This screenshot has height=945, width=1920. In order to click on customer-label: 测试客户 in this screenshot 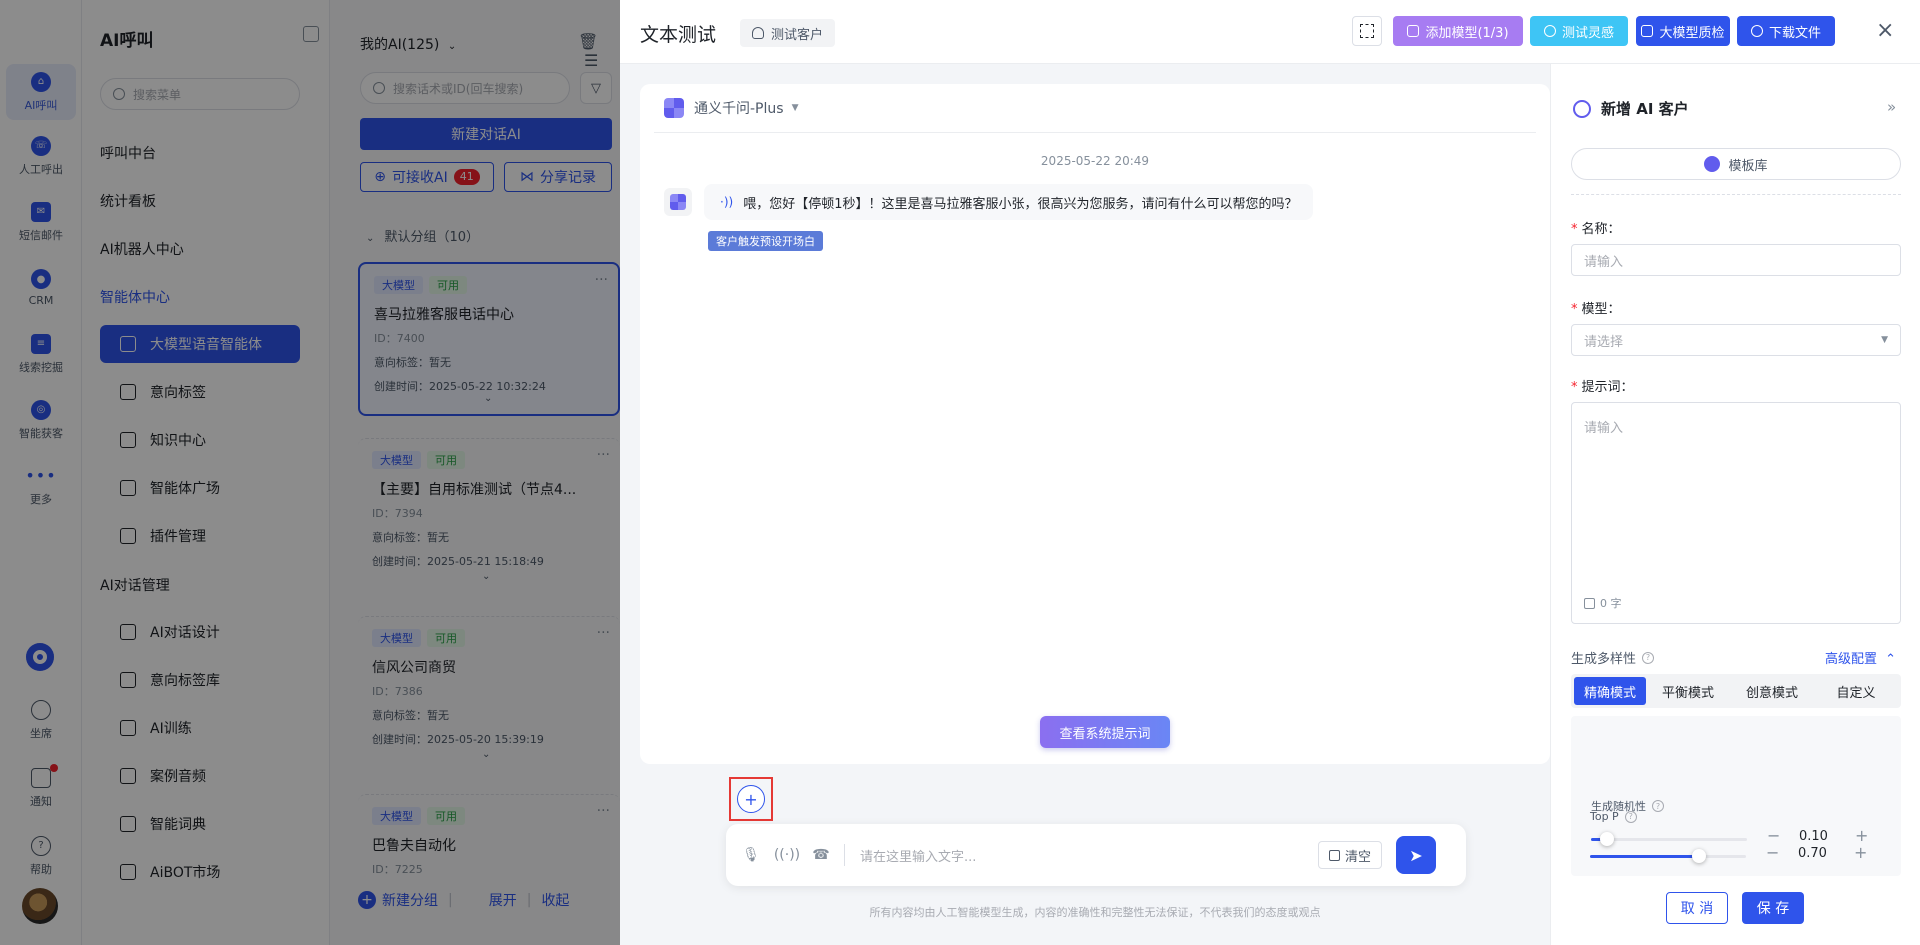, I will do `click(797, 35)`.